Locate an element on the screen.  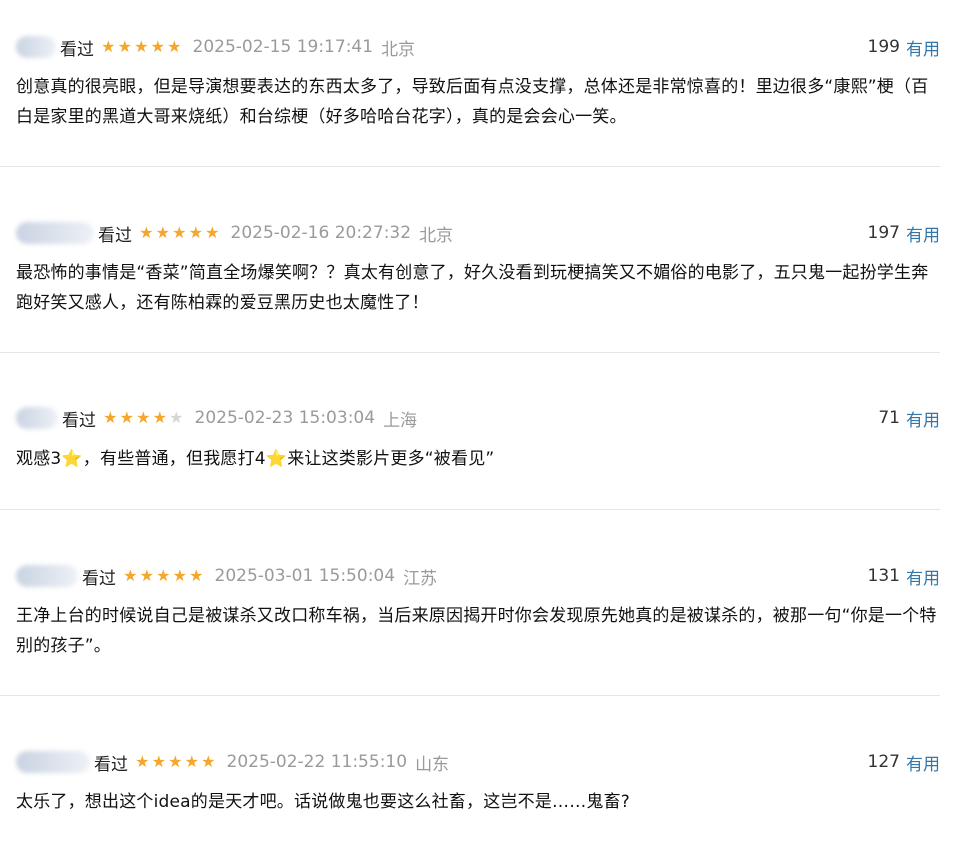
vote-count: 199 is located at coordinates (883, 47).